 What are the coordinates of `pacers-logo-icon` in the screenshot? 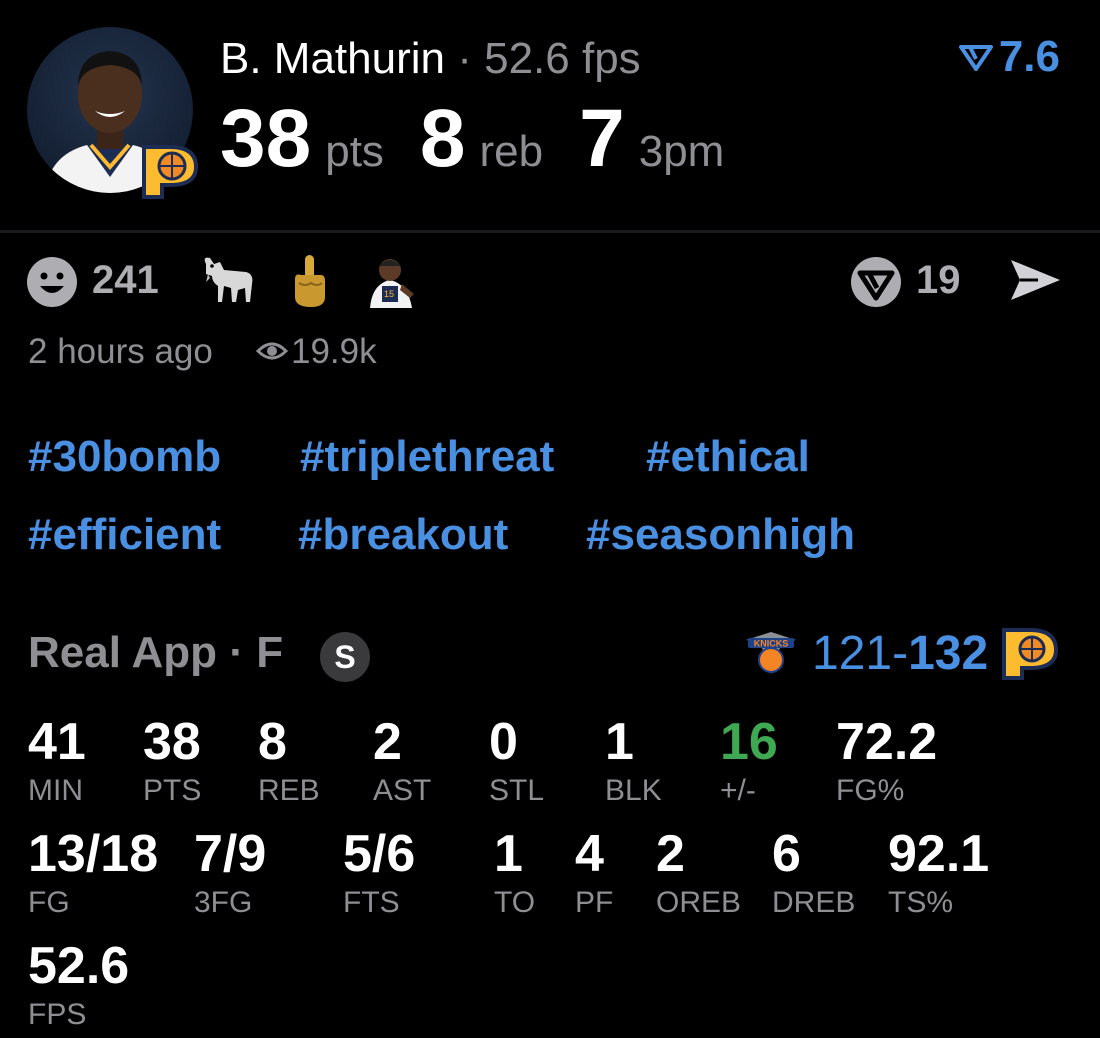 It's located at (1030, 653).